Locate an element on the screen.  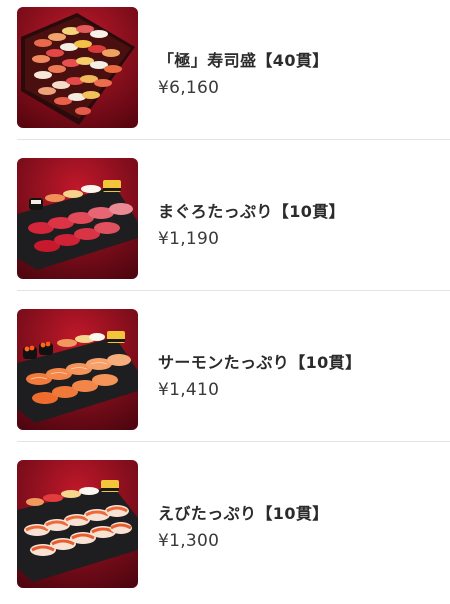
menu-item-title: えびたっぷり【10貫】 is located at coordinates (243, 513).